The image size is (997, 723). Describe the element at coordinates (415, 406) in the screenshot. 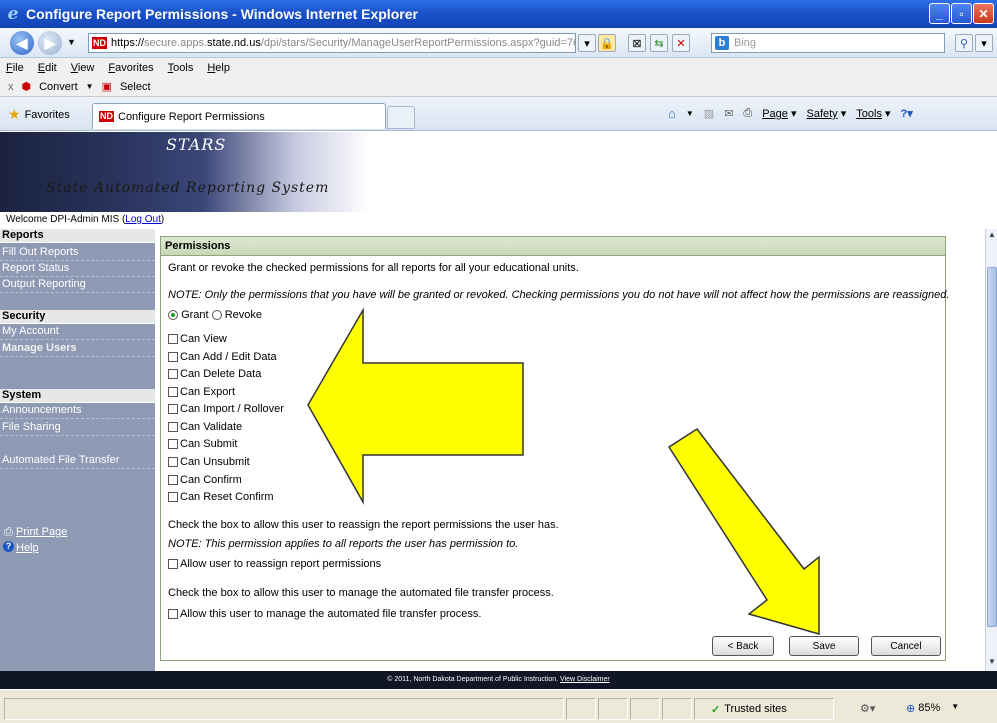

I see `left-arrow-annotation` at that location.